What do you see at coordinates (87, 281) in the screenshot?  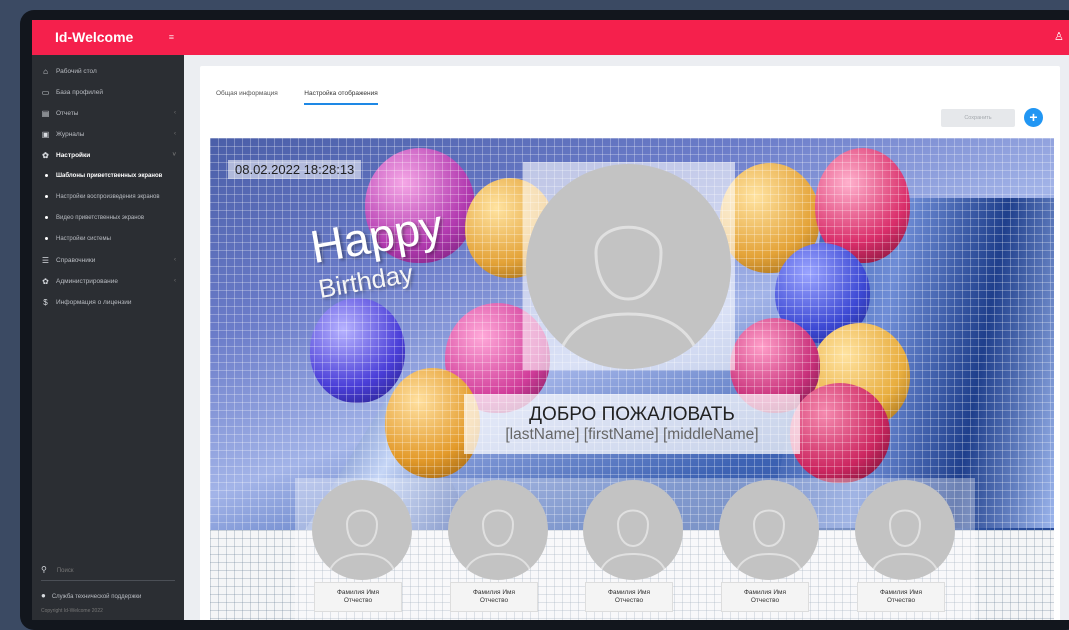 I see `sidebar-item-label: Администрирование` at bounding box center [87, 281].